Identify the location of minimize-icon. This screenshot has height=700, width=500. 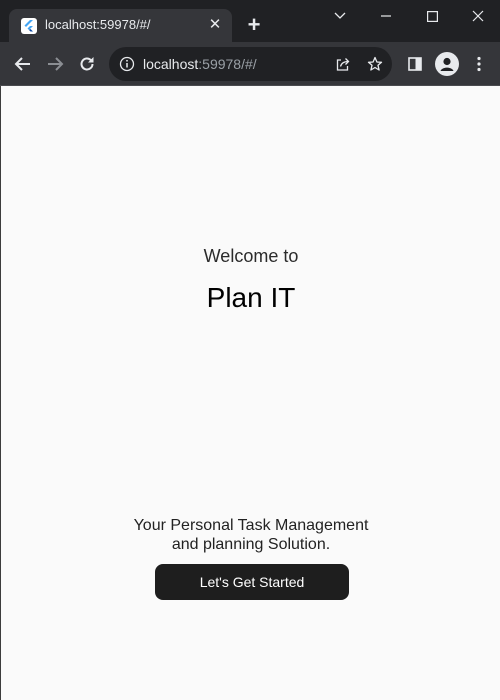
(386, 16).